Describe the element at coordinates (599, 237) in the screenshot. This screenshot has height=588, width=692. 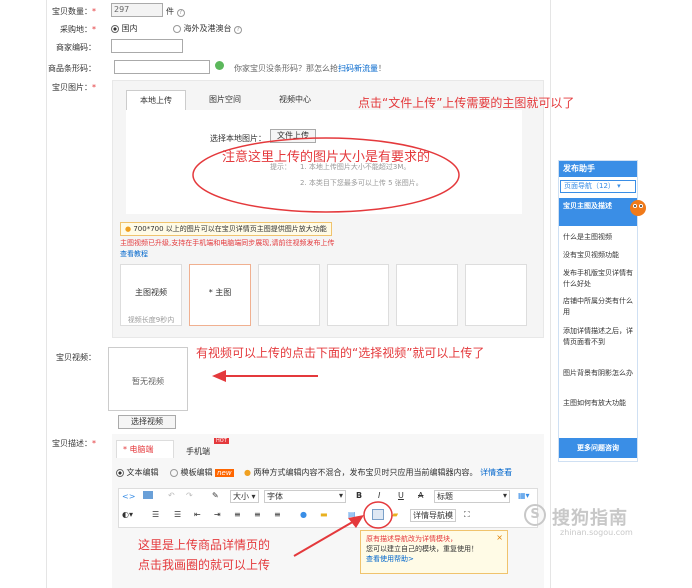
I see `helper-item-0: 什么是主图视频` at that location.